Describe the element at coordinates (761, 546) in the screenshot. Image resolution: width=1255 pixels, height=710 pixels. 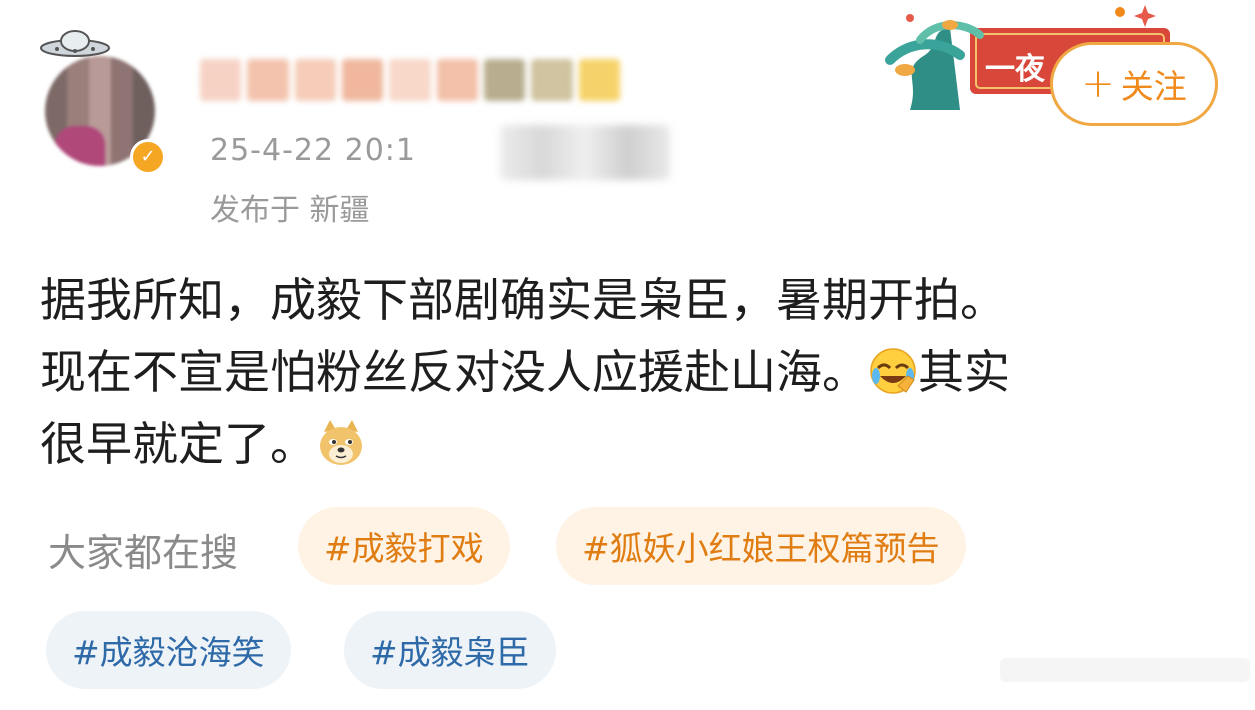
I see `hot-search-tag: #狐妖小红娘王权篇预告` at that location.